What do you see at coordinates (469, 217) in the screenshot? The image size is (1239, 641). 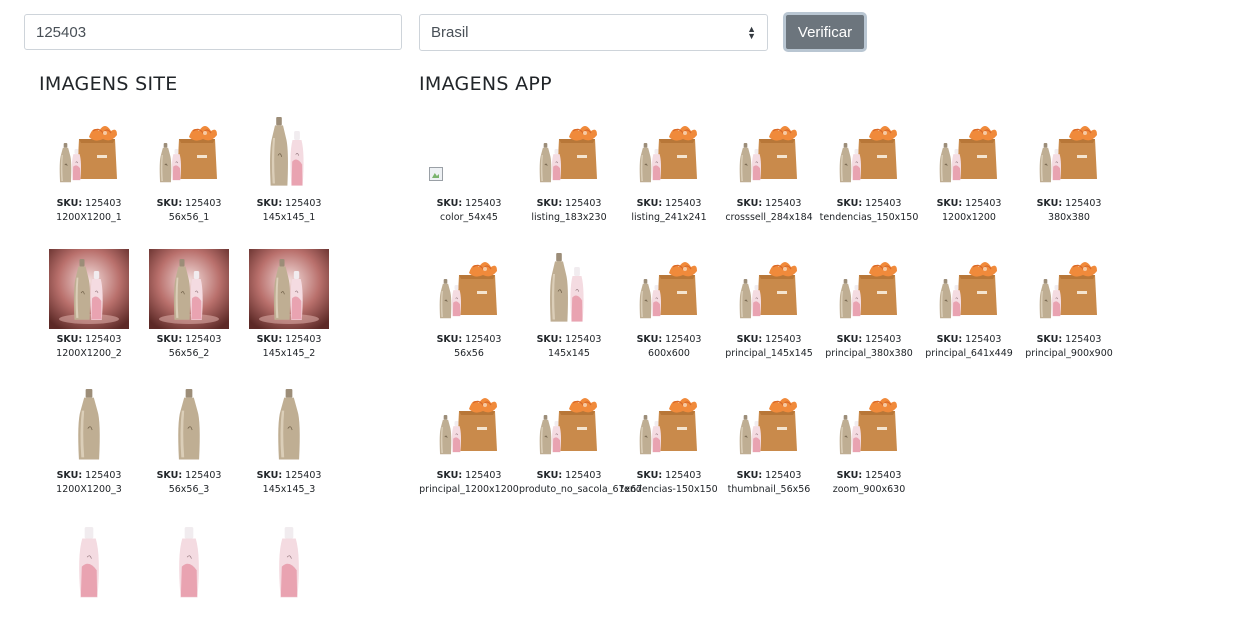 I see `image-name: color_54x45` at bounding box center [469, 217].